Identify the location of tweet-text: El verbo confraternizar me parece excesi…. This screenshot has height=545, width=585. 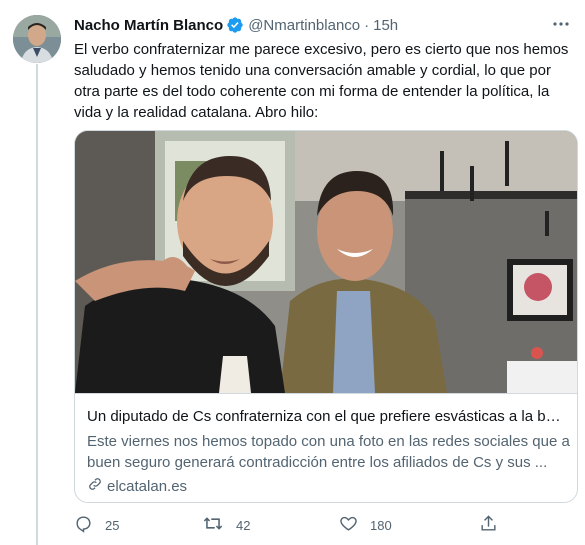
(321, 81).